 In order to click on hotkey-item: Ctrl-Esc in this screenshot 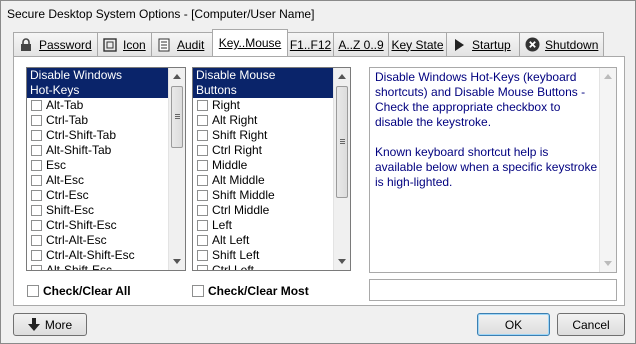, I will do `click(106, 195)`.